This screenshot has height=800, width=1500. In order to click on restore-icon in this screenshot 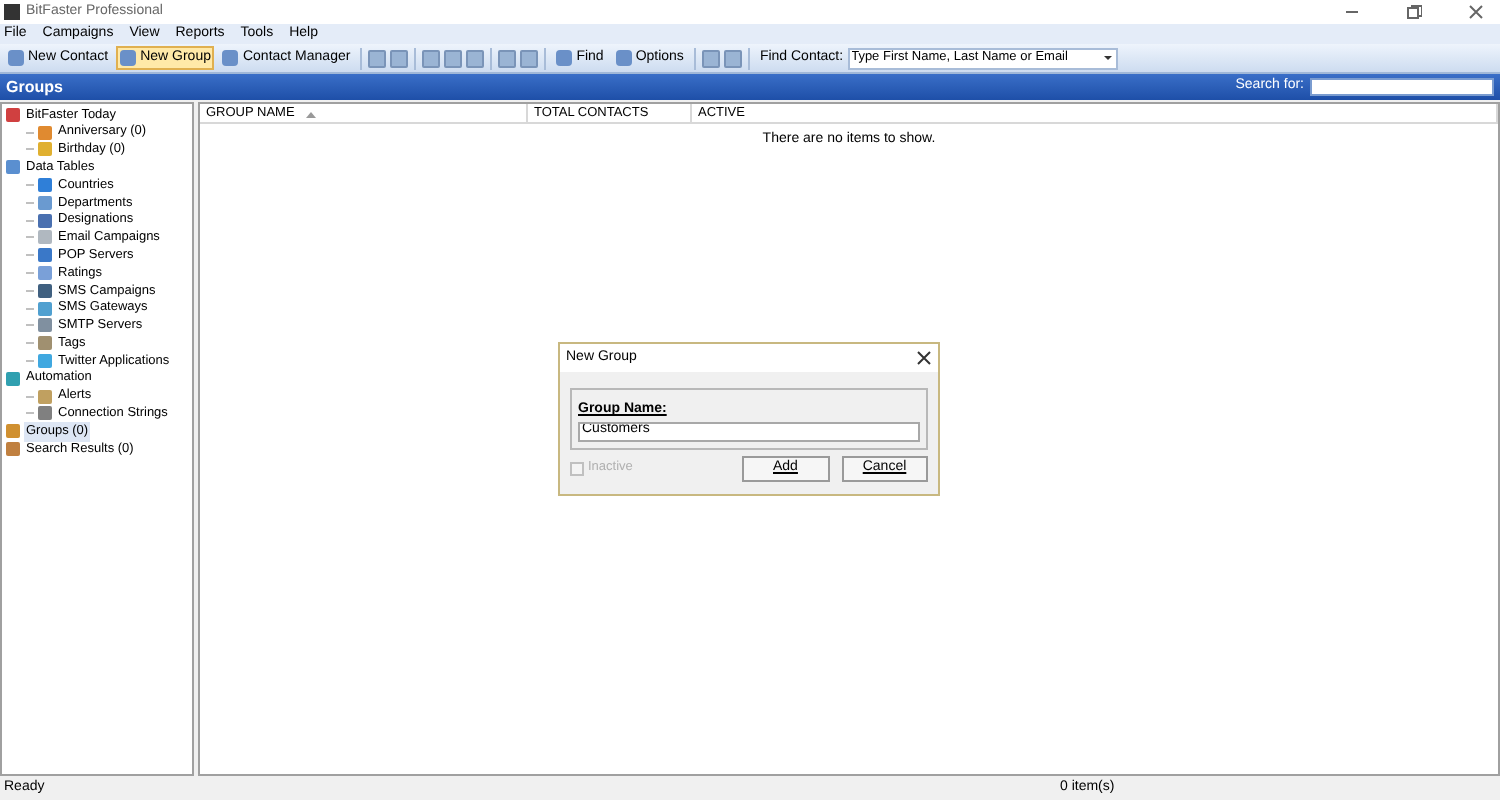, I will do `click(1414, 12)`.